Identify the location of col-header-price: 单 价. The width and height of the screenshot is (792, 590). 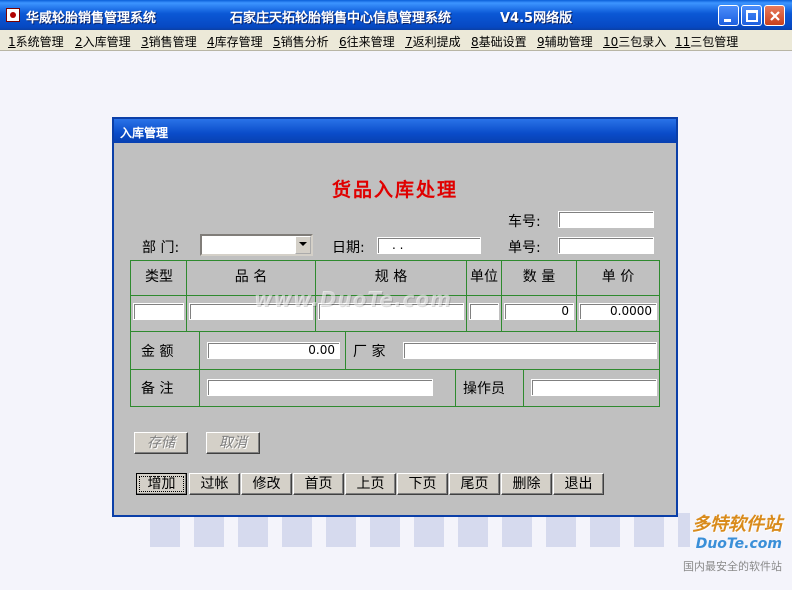
(618, 277).